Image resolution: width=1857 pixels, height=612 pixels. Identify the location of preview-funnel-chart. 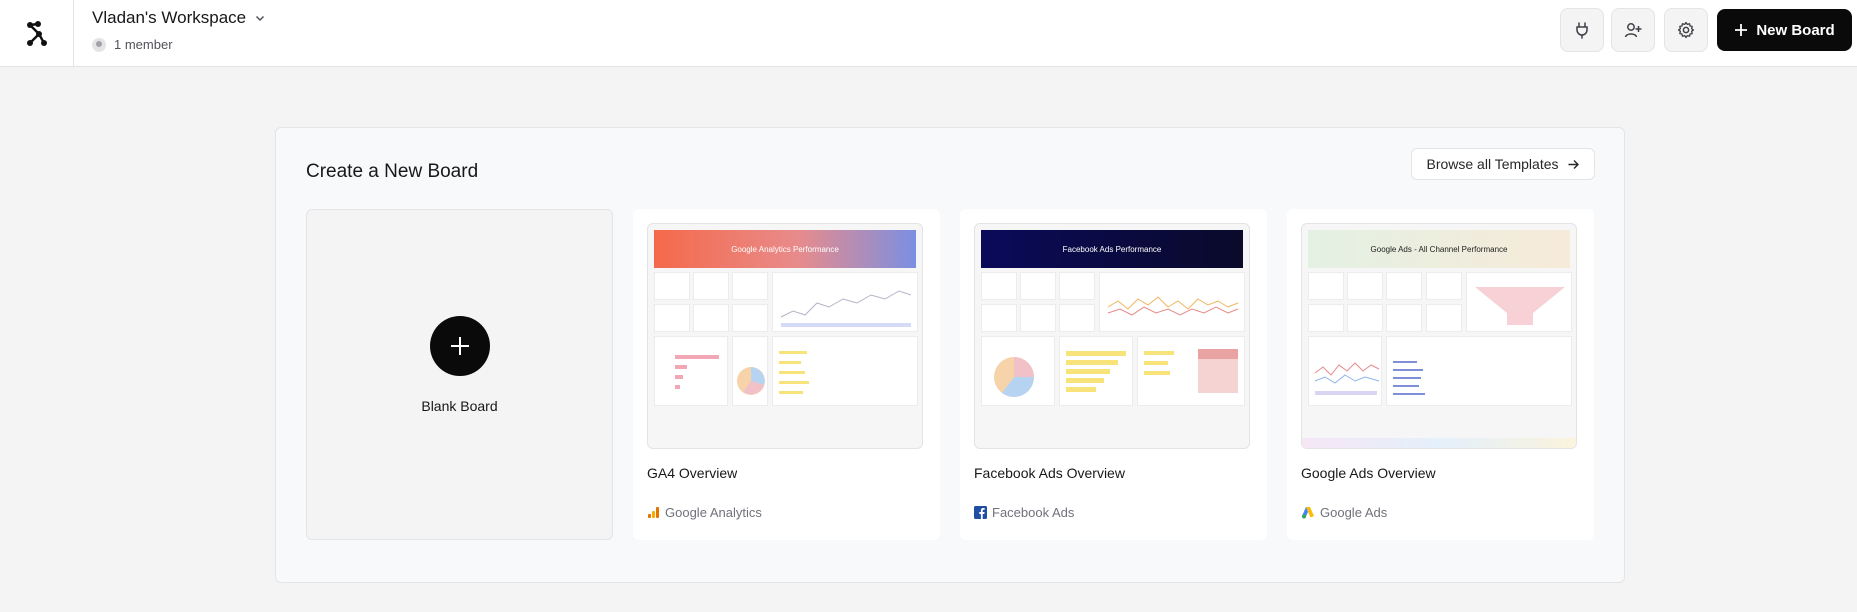
(1519, 302).